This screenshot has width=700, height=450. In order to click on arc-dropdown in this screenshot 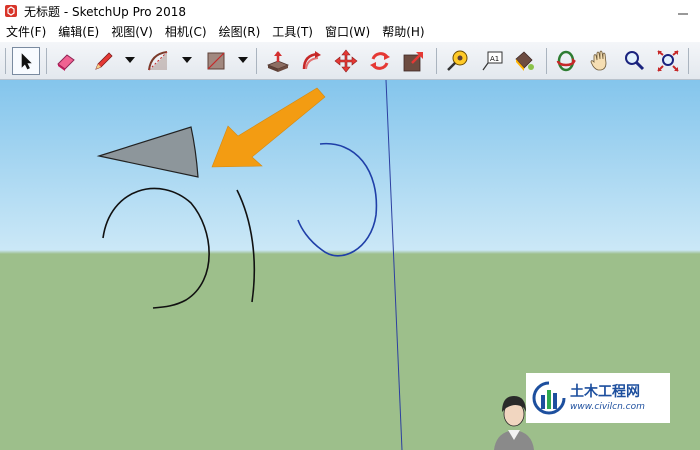, I will do `click(187, 60)`.